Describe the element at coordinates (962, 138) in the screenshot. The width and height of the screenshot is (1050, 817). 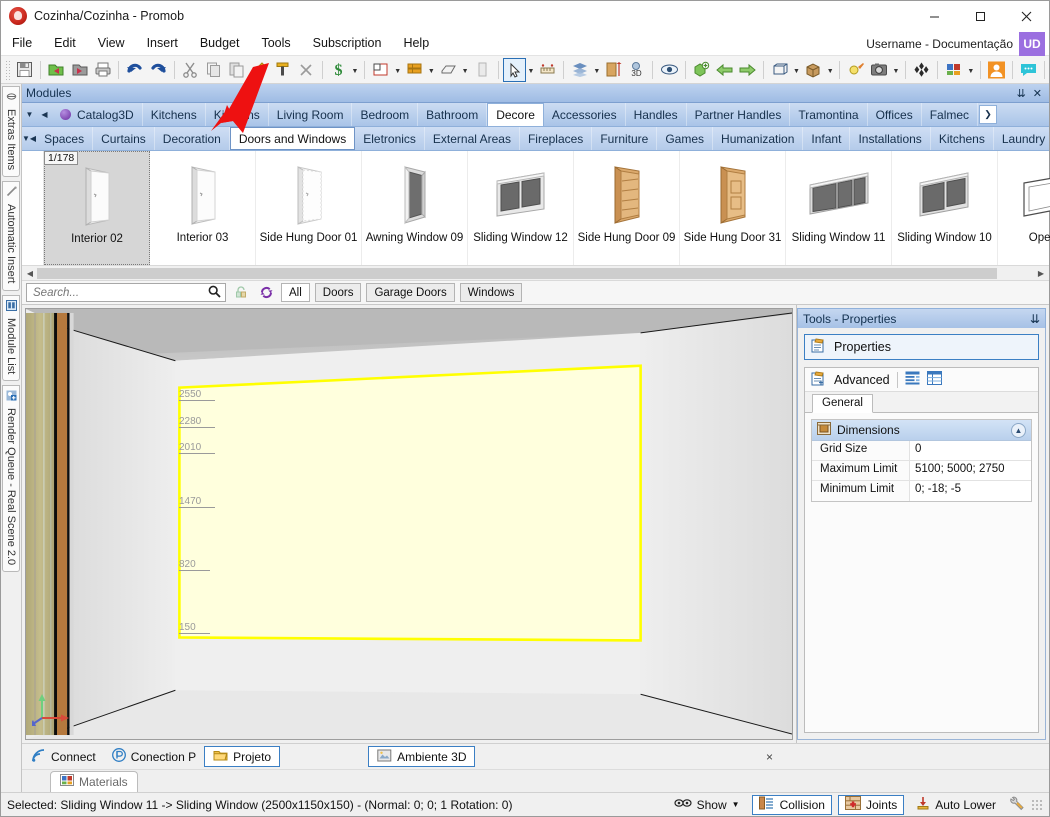
I see `tab-kitchens-row2: Kitchens` at that location.